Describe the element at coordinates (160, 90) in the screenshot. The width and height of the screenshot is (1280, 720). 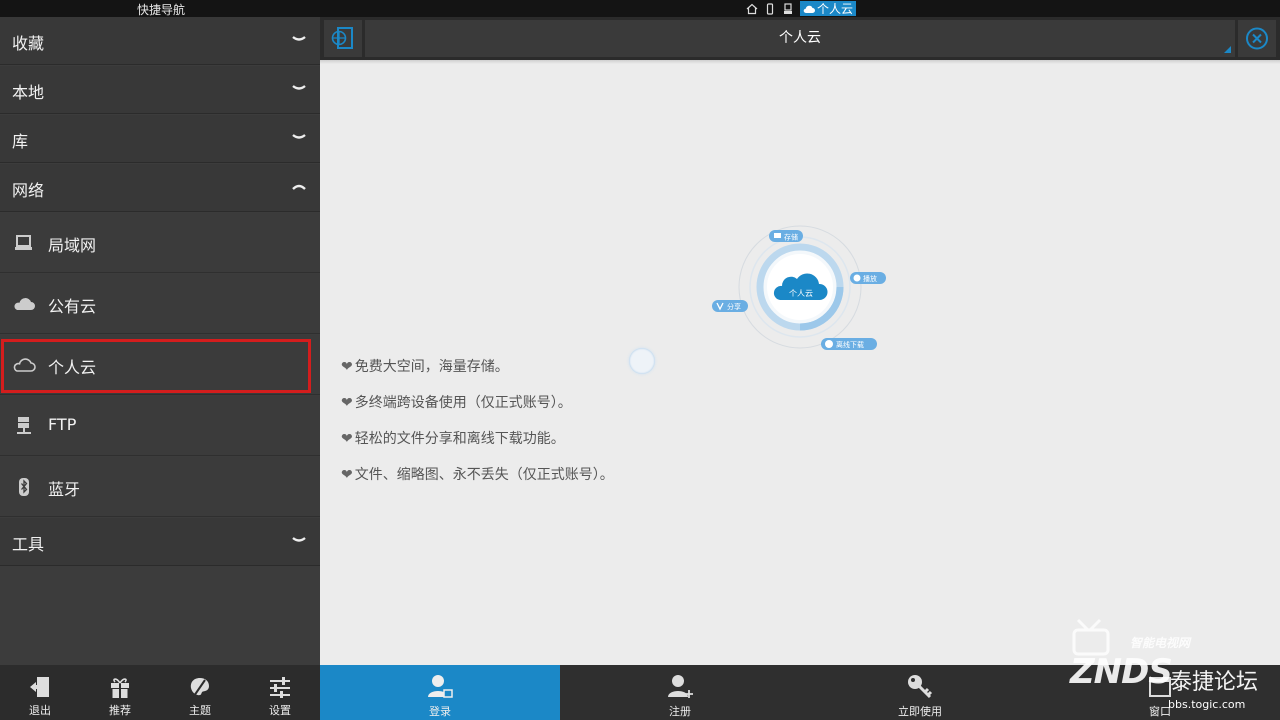
I see `section-local: 本地` at that location.